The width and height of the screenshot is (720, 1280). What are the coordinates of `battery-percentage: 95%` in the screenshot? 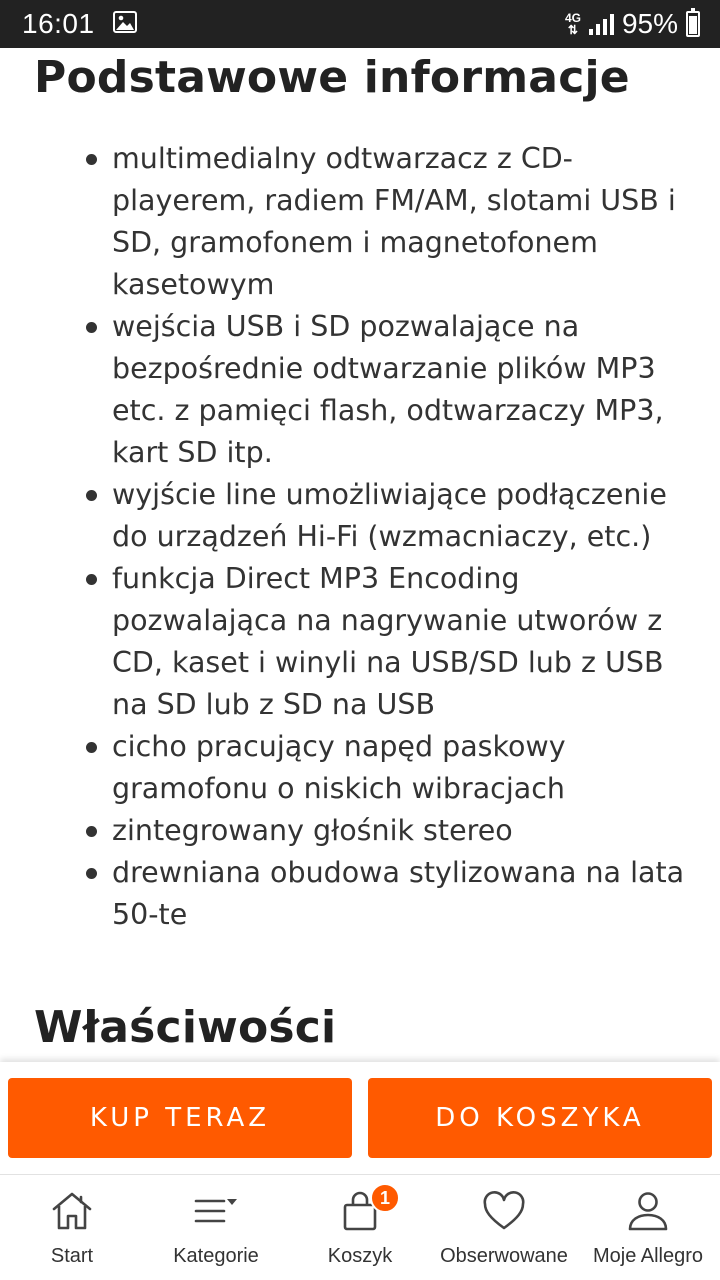 It's located at (649, 23).